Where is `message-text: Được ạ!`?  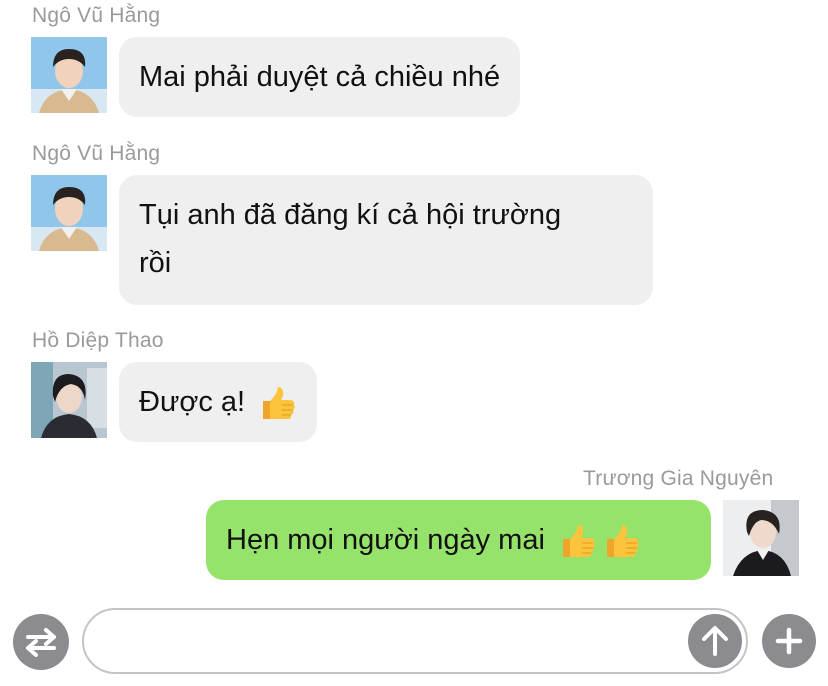 message-text: Được ạ! is located at coordinates (192, 402).